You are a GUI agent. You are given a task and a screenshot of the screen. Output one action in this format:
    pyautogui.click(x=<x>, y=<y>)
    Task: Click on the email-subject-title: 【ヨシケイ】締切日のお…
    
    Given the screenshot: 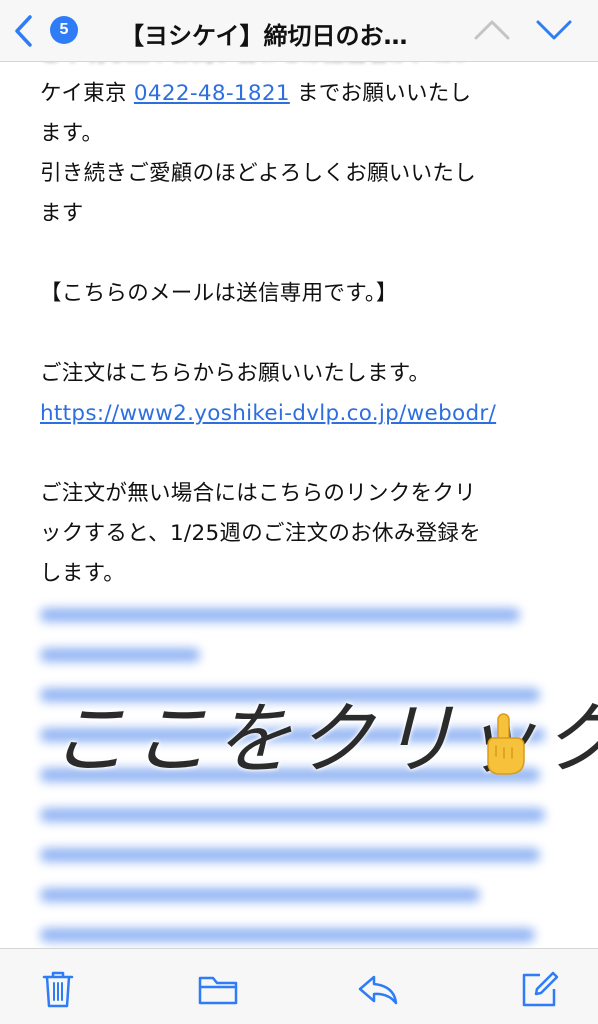 What is the action you would take?
    pyautogui.click(x=264, y=36)
    